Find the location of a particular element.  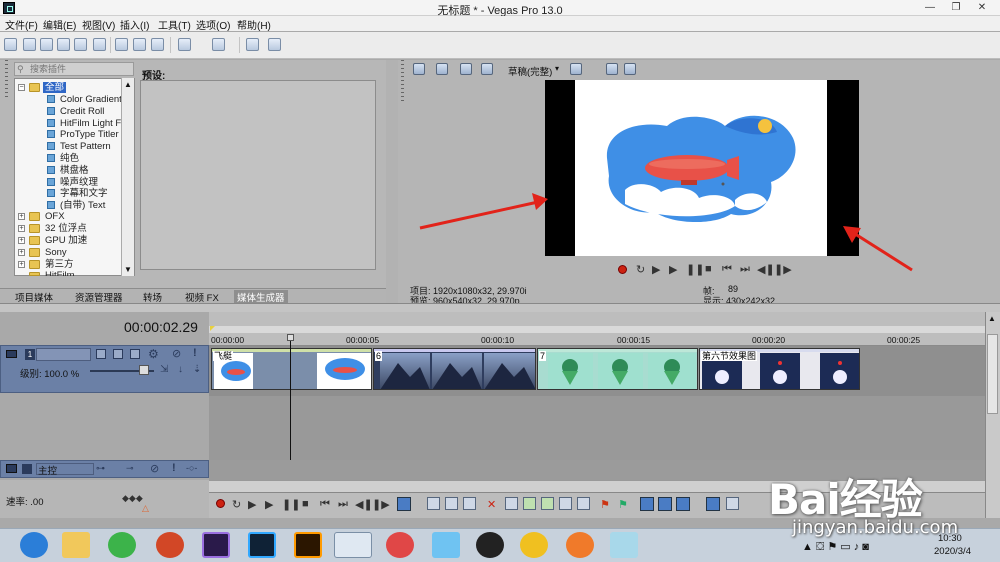

app-icon-red is located at coordinates (400, 545).